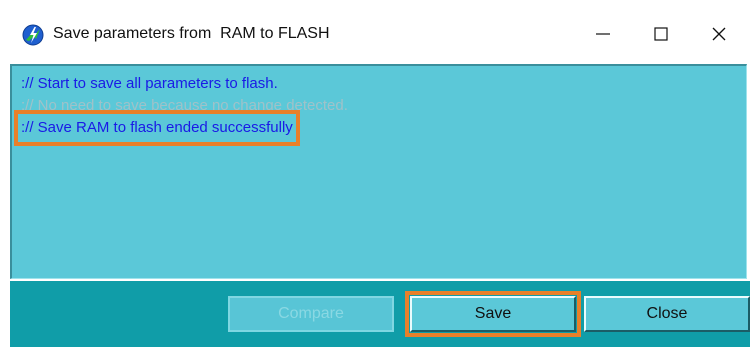  What do you see at coordinates (667, 314) in the screenshot?
I see `close-button: Close` at bounding box center [667, 314].